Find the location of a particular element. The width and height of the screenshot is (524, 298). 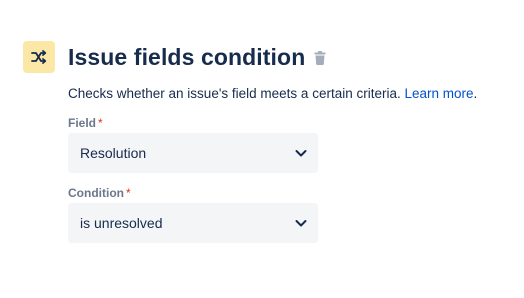

page-title: Issue fields condition is located at coordinates (187, 57).